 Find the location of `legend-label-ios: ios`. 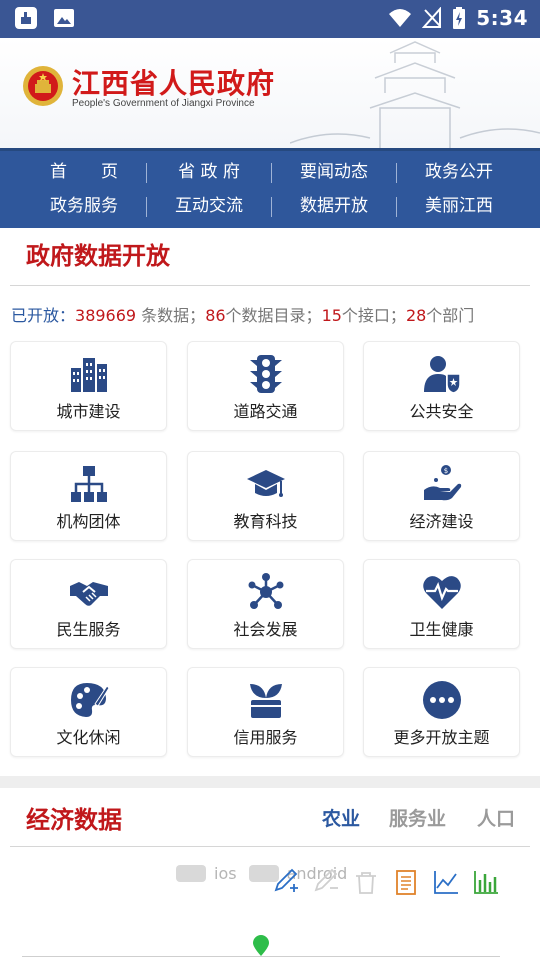

legend-label-ios: ios is located at coordinates (225, 873).